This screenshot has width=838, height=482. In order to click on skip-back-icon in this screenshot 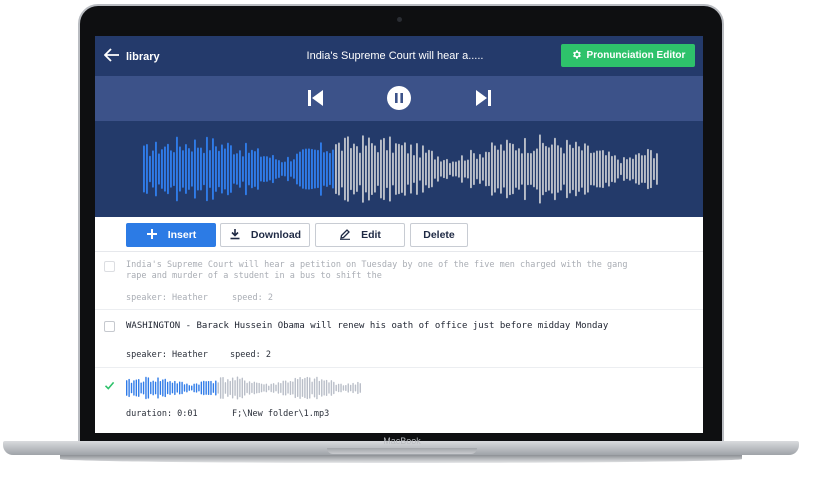, I will do `click(315, 98)`.